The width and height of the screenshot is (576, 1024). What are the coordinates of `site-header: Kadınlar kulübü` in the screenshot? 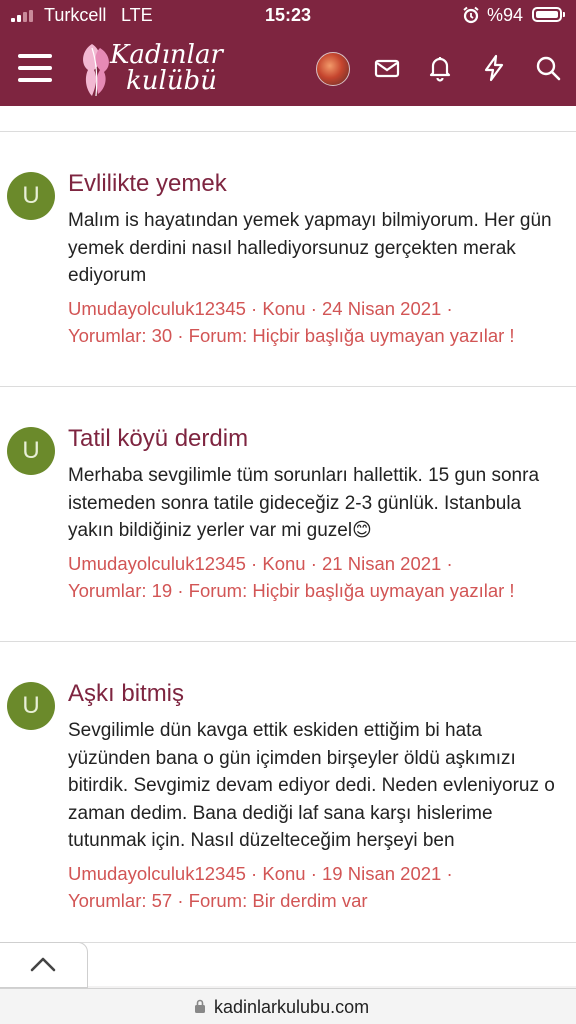 It's located at (288, 69).